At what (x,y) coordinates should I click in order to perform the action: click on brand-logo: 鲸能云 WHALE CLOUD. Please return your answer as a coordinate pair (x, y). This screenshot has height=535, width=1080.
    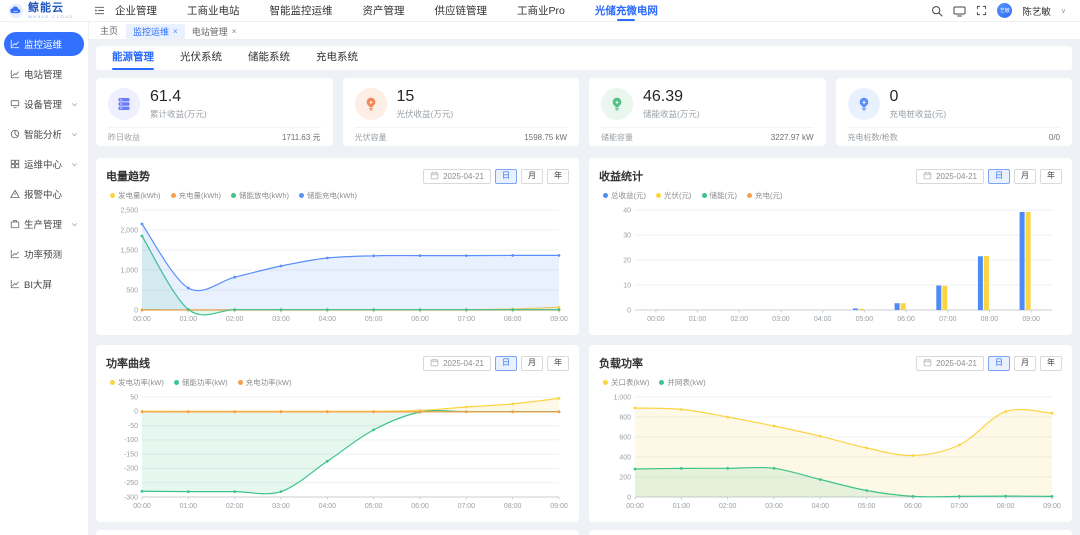
    Looking at the image, I should click on (44, 10).